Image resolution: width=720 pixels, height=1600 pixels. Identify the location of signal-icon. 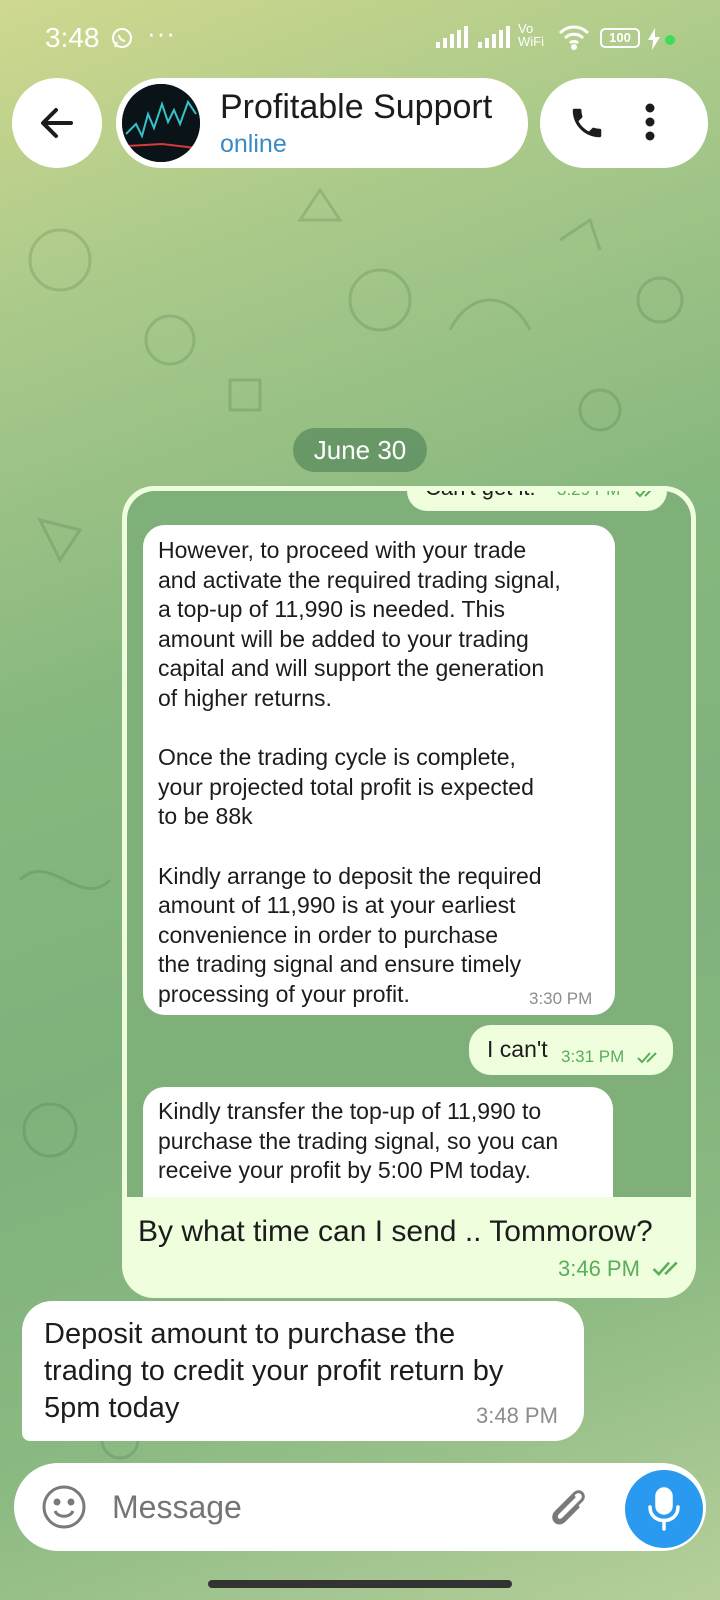
(452, 39).